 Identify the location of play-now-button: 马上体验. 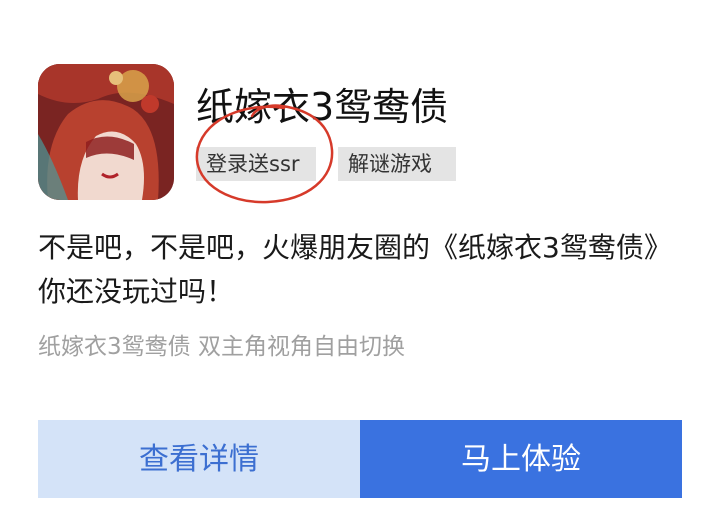
(521, 459).